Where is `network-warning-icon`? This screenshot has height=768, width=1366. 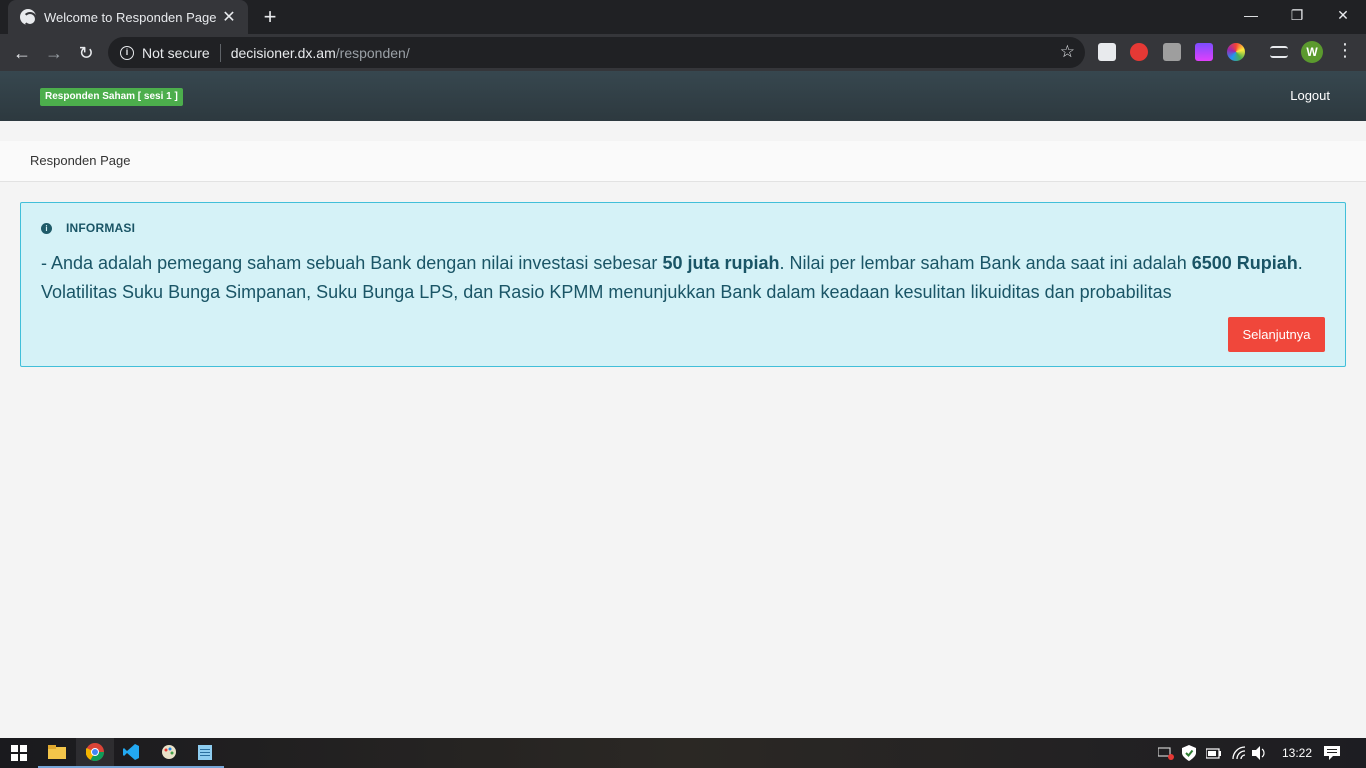 network-warning-icon is located at coordinates (1165, 753).